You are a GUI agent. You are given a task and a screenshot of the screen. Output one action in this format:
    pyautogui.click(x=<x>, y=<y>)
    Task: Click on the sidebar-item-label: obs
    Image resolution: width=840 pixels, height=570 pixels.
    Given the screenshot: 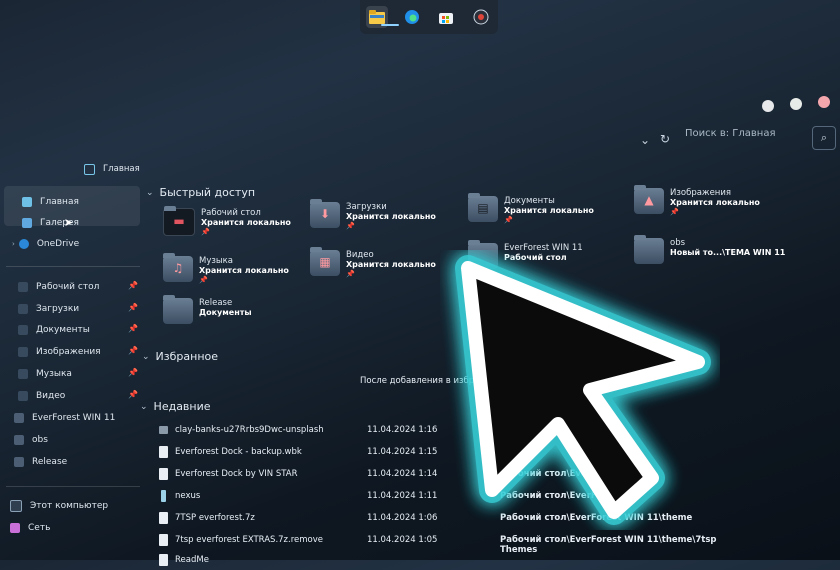 What is the action you would take?
    pyautogui.click(x=40, y=440)
    